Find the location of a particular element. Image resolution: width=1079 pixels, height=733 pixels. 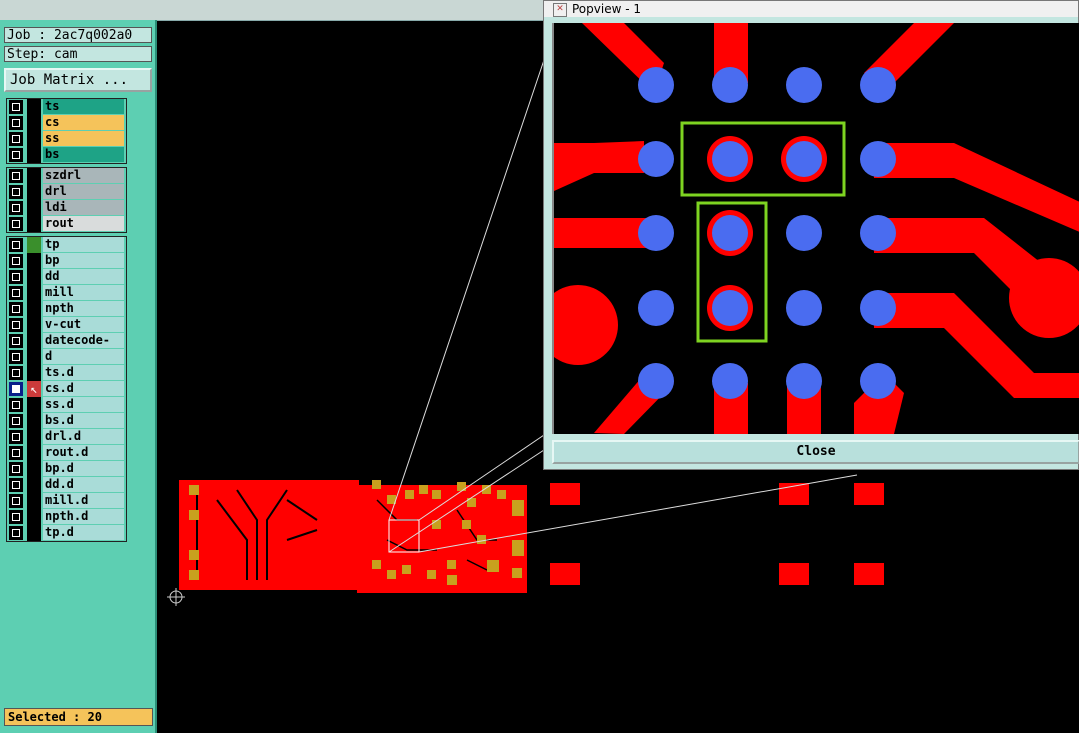

layer-row: szdrl is located at coordinates (66, 176).